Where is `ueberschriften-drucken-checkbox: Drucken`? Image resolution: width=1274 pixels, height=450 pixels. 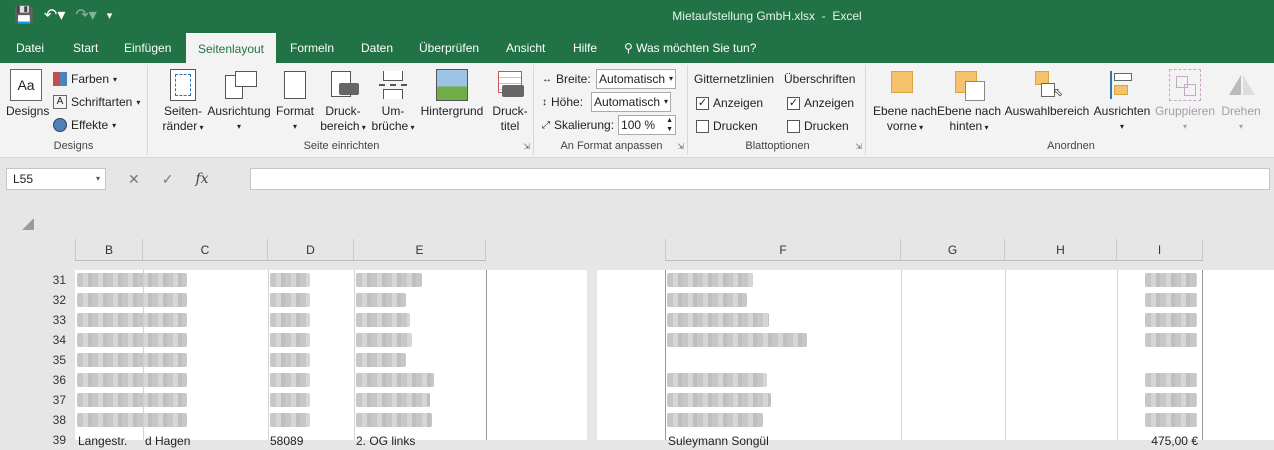 ueberschriften-drucken-checkbox: Drucken is located at coordinates (818, 126).